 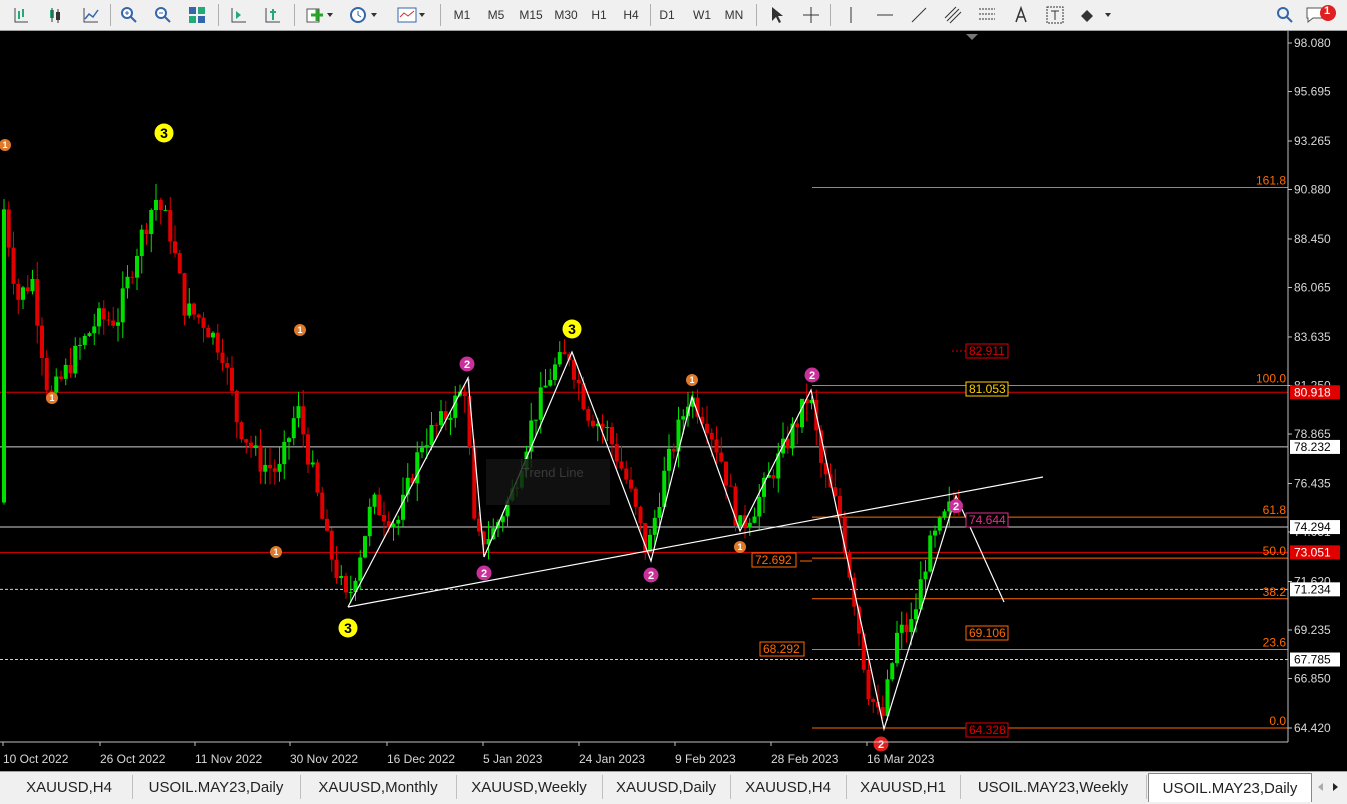 What do you see at coordinates (773, 560) in the screenshot?
I see `box-label-72692-text: 72.692` at bounding box center [773, 560].